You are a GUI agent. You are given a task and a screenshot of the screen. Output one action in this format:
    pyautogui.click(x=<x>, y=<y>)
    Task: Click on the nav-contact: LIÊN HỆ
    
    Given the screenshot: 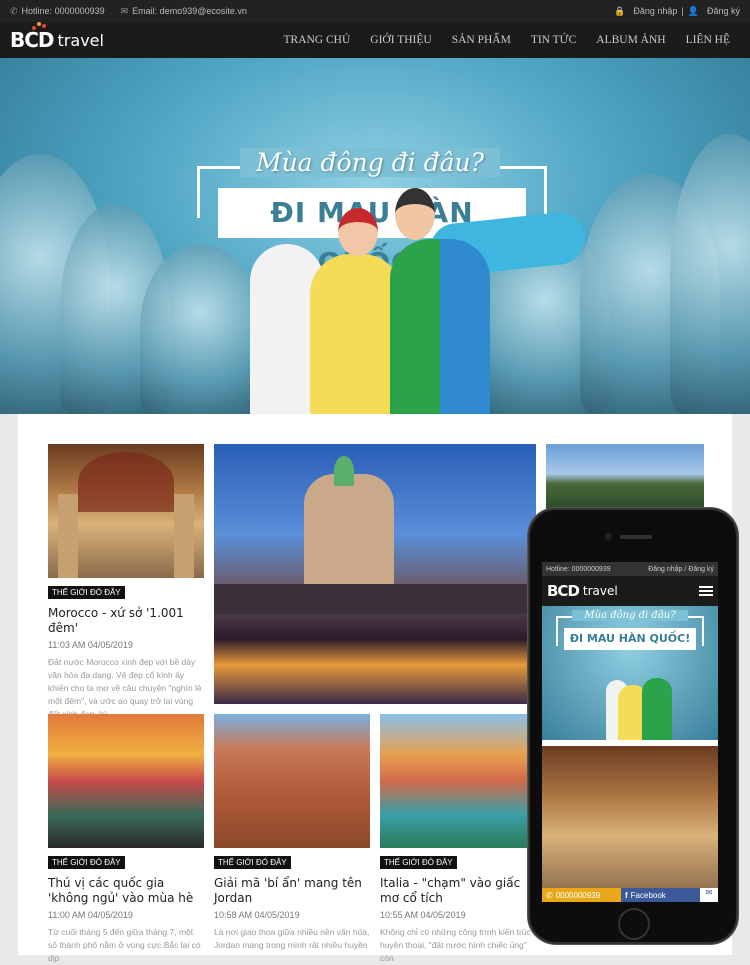 What is the action you would take?
    pyautogui.click(x=708, y=40)
    